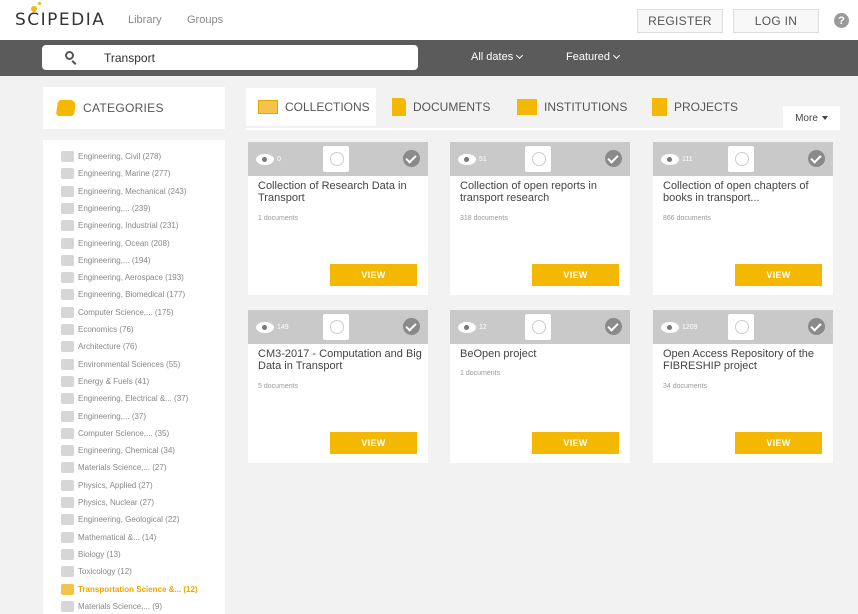 The width and height of the screenshot is (858, 614). I want to click on category-label: Materials Science,... (9), so click(120, 606).